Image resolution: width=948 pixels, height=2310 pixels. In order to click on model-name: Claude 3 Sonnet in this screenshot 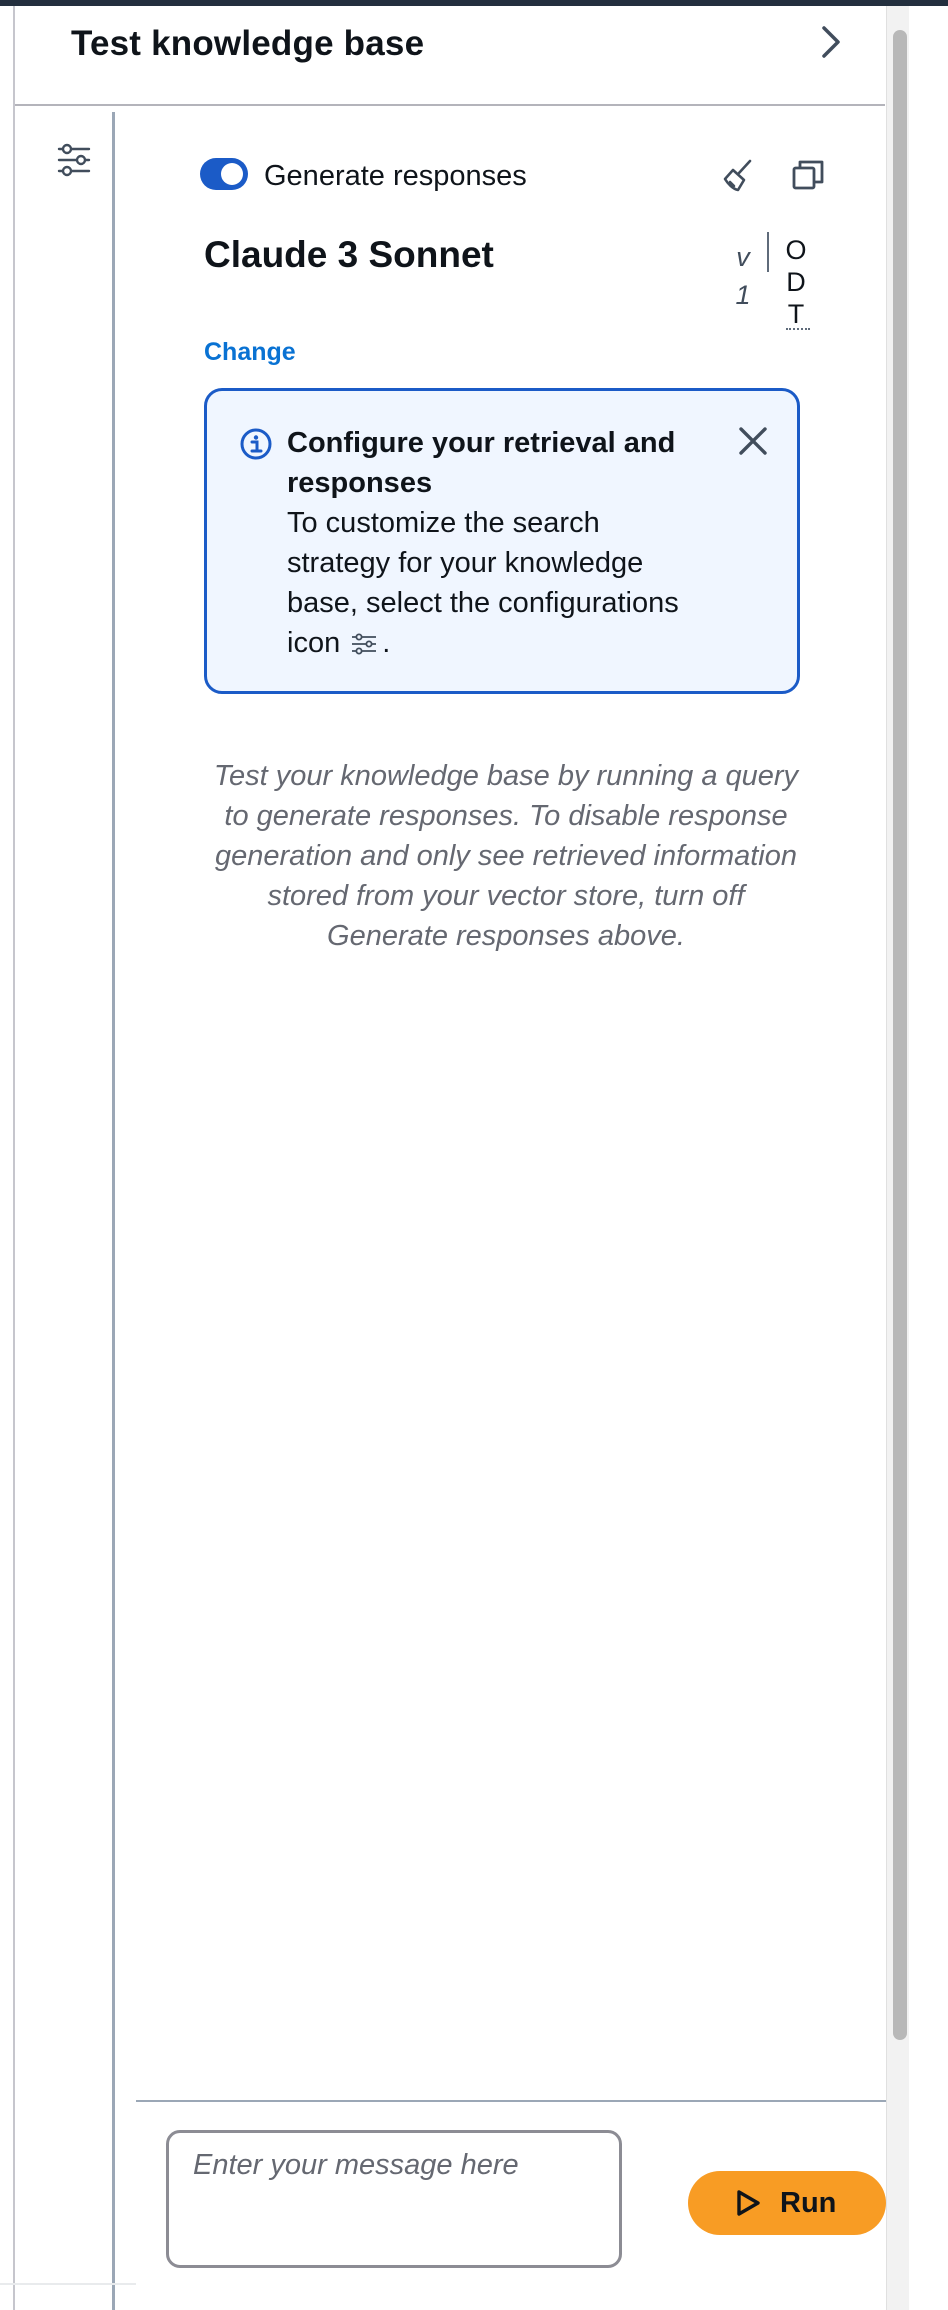, I will do `click(349, 254)`.